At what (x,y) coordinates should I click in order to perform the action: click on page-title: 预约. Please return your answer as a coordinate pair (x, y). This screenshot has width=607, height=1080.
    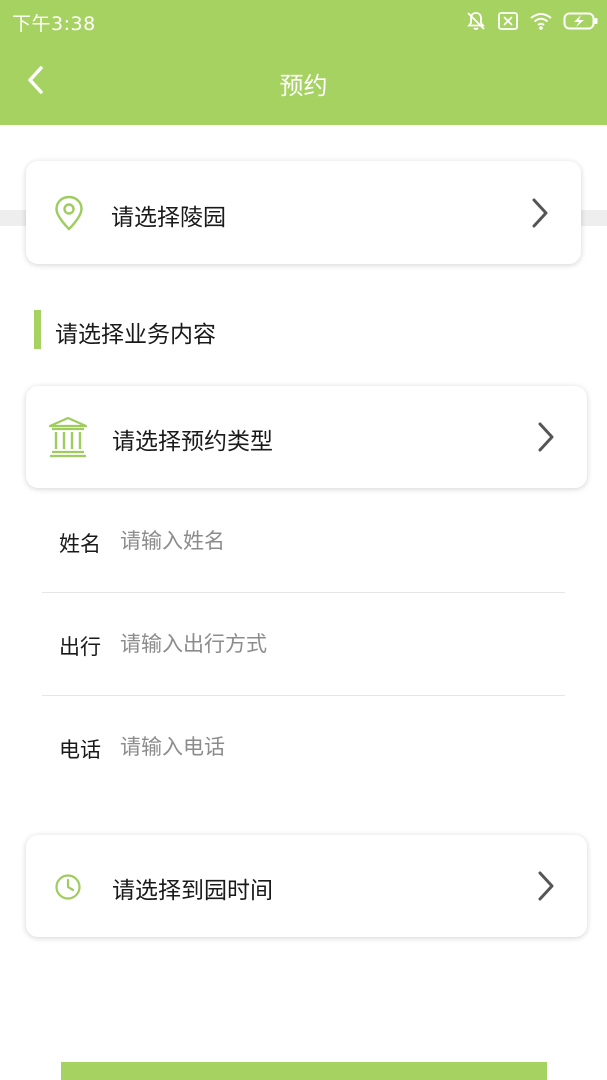
    Looking at the image, I should click on (303, 86).